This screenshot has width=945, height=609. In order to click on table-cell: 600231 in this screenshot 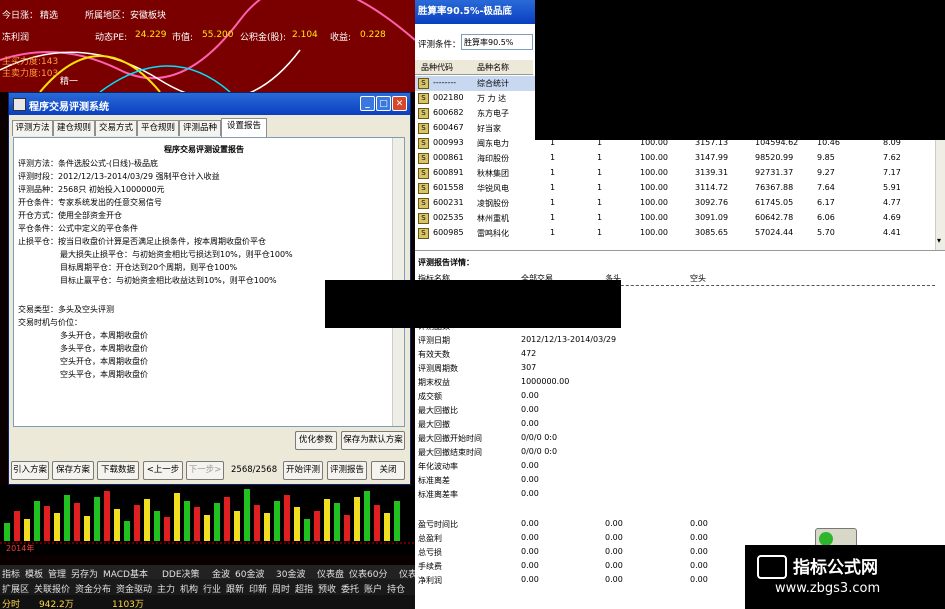, I will do `click(448, 202)`.